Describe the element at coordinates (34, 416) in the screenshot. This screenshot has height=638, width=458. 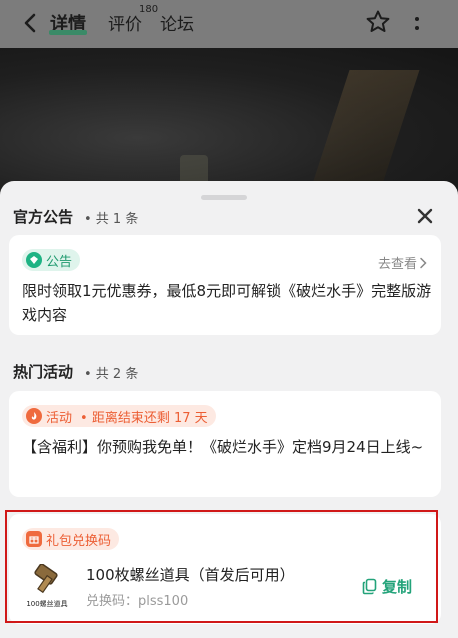
I see `activity-icon` at that location.